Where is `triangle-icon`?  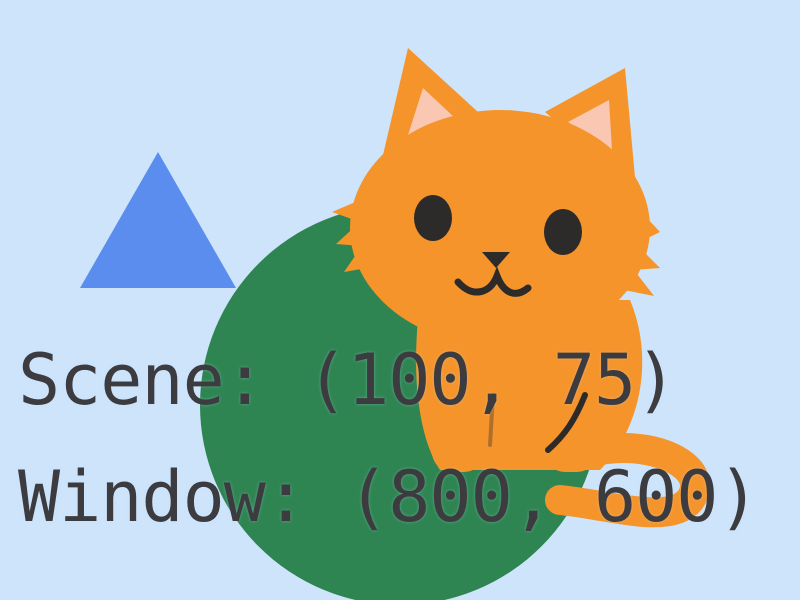 triangle-icon is located at coordinates (158, 220).